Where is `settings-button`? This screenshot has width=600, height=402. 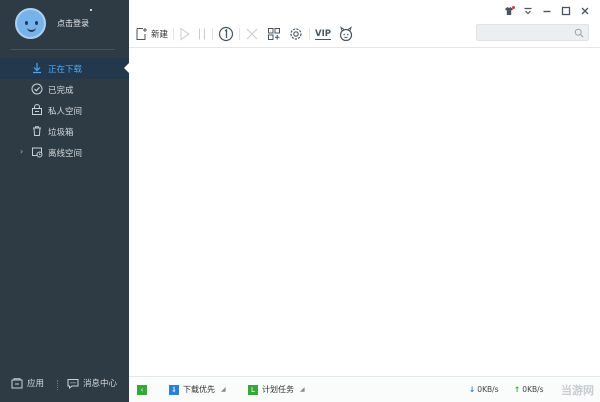
settings-button is located at coordinates (296, 34).